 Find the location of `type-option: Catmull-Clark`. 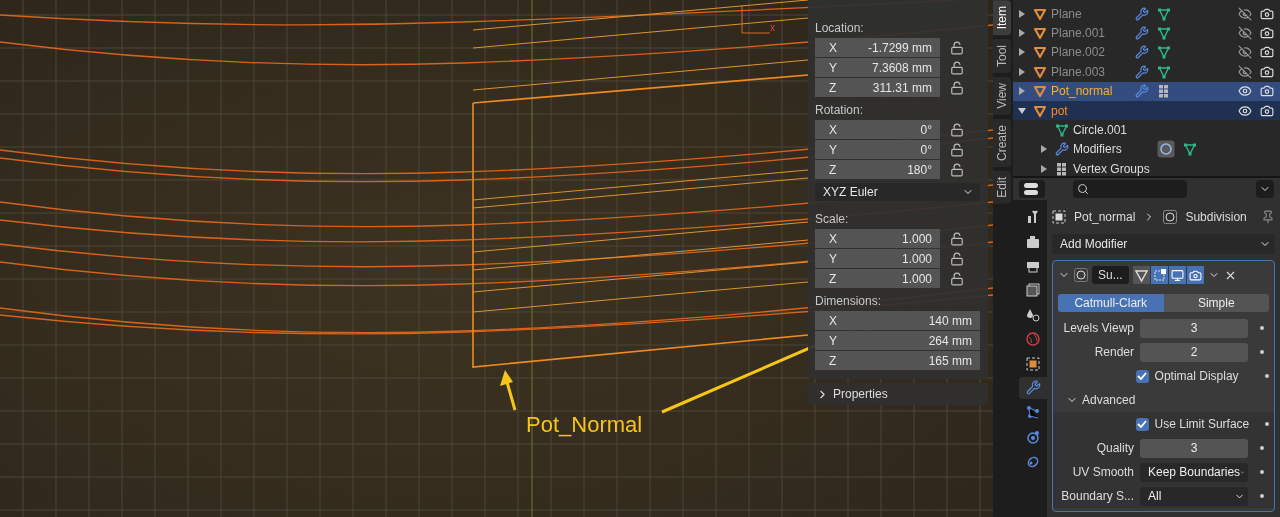

type-option: Catmull-Clark is located at coordinates (1111, 303).